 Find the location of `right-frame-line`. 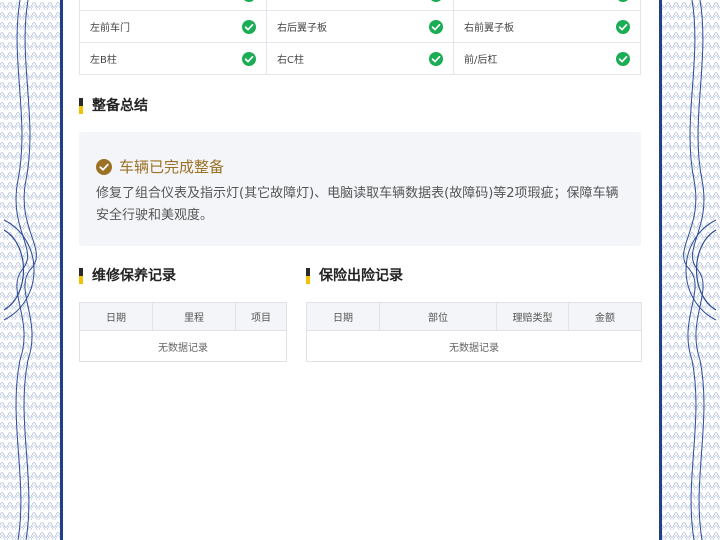

right-frame-line is located at coordinates (660, 270).